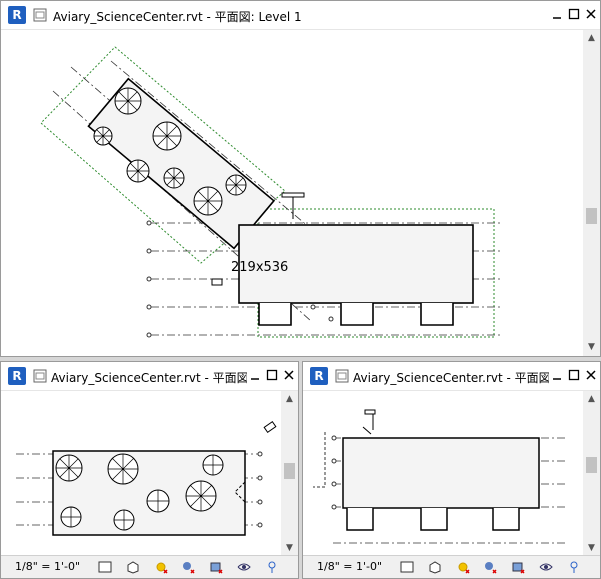  What do you see at coordinates (591, 347) in the screenshot?
I see `scroll-down-icon: ▼` at bounding box center [591, 347].